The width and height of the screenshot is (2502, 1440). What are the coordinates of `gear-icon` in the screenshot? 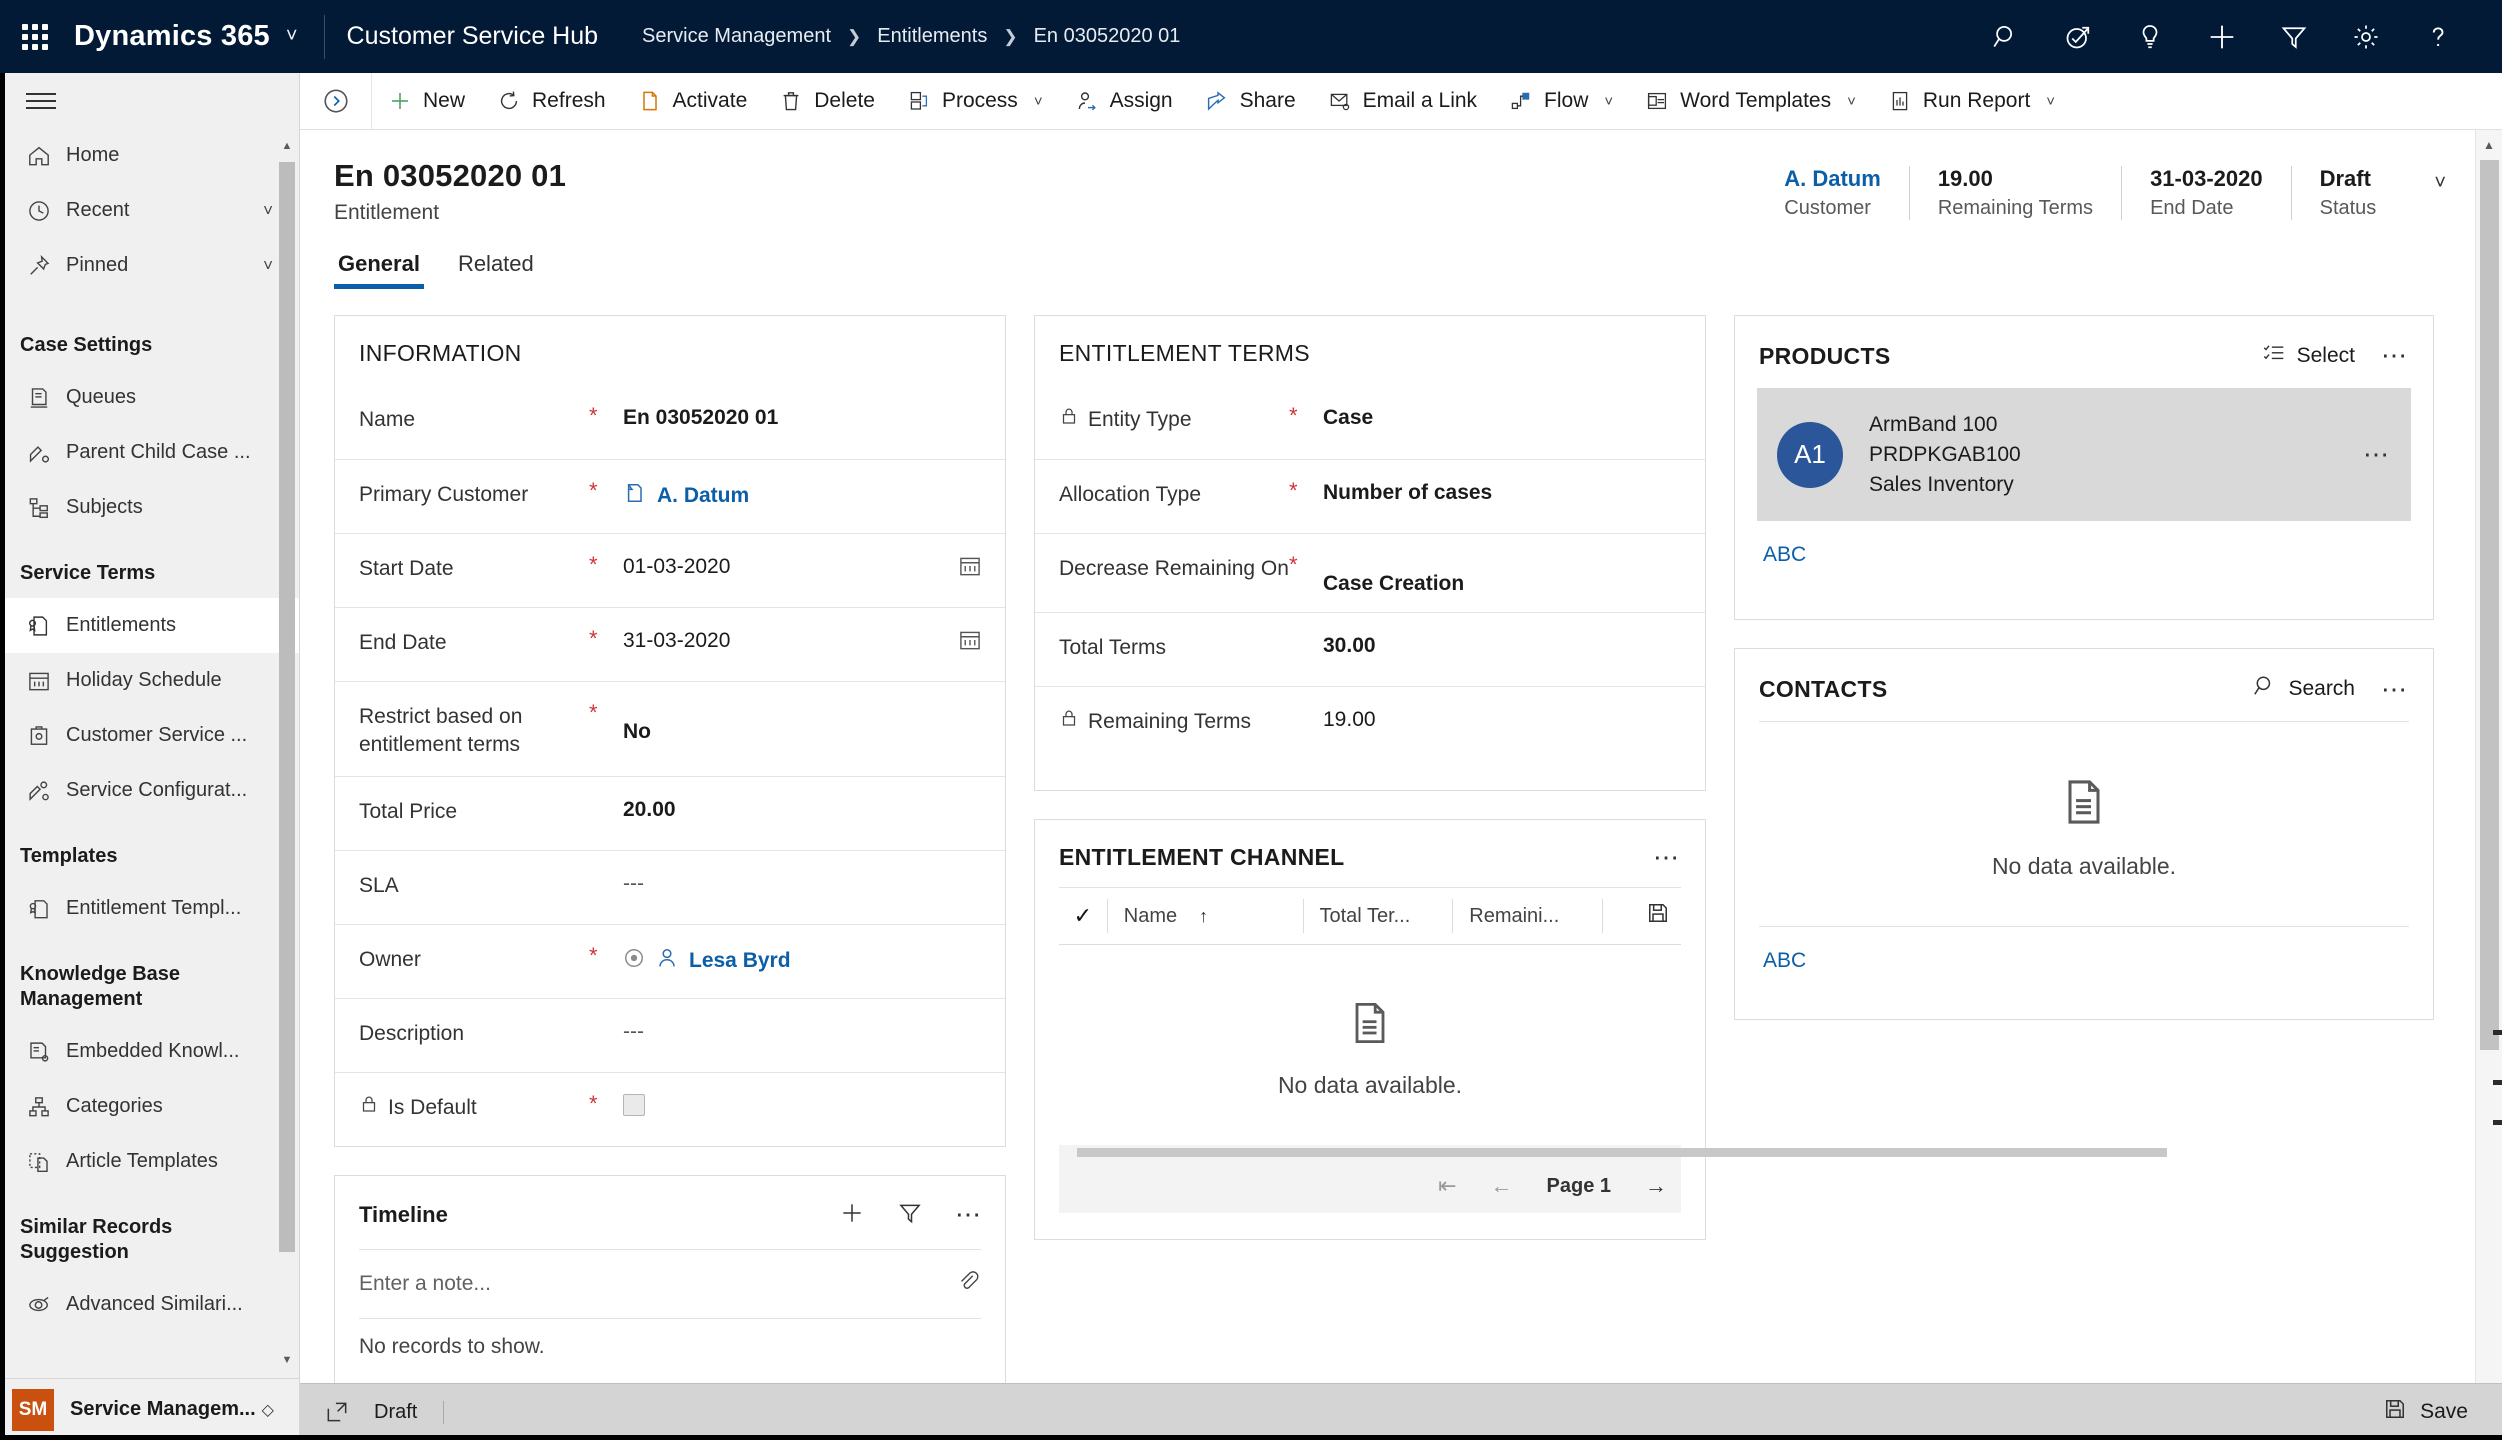 It's located at (2366, 36).